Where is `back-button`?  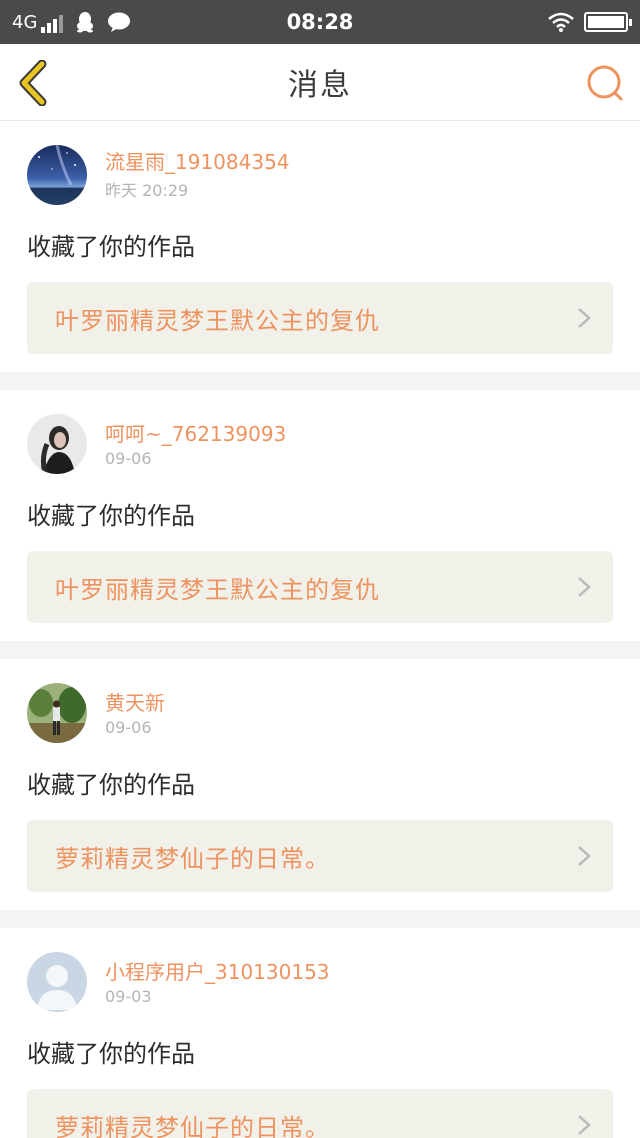 back-button is located at coordinates (34, 83).